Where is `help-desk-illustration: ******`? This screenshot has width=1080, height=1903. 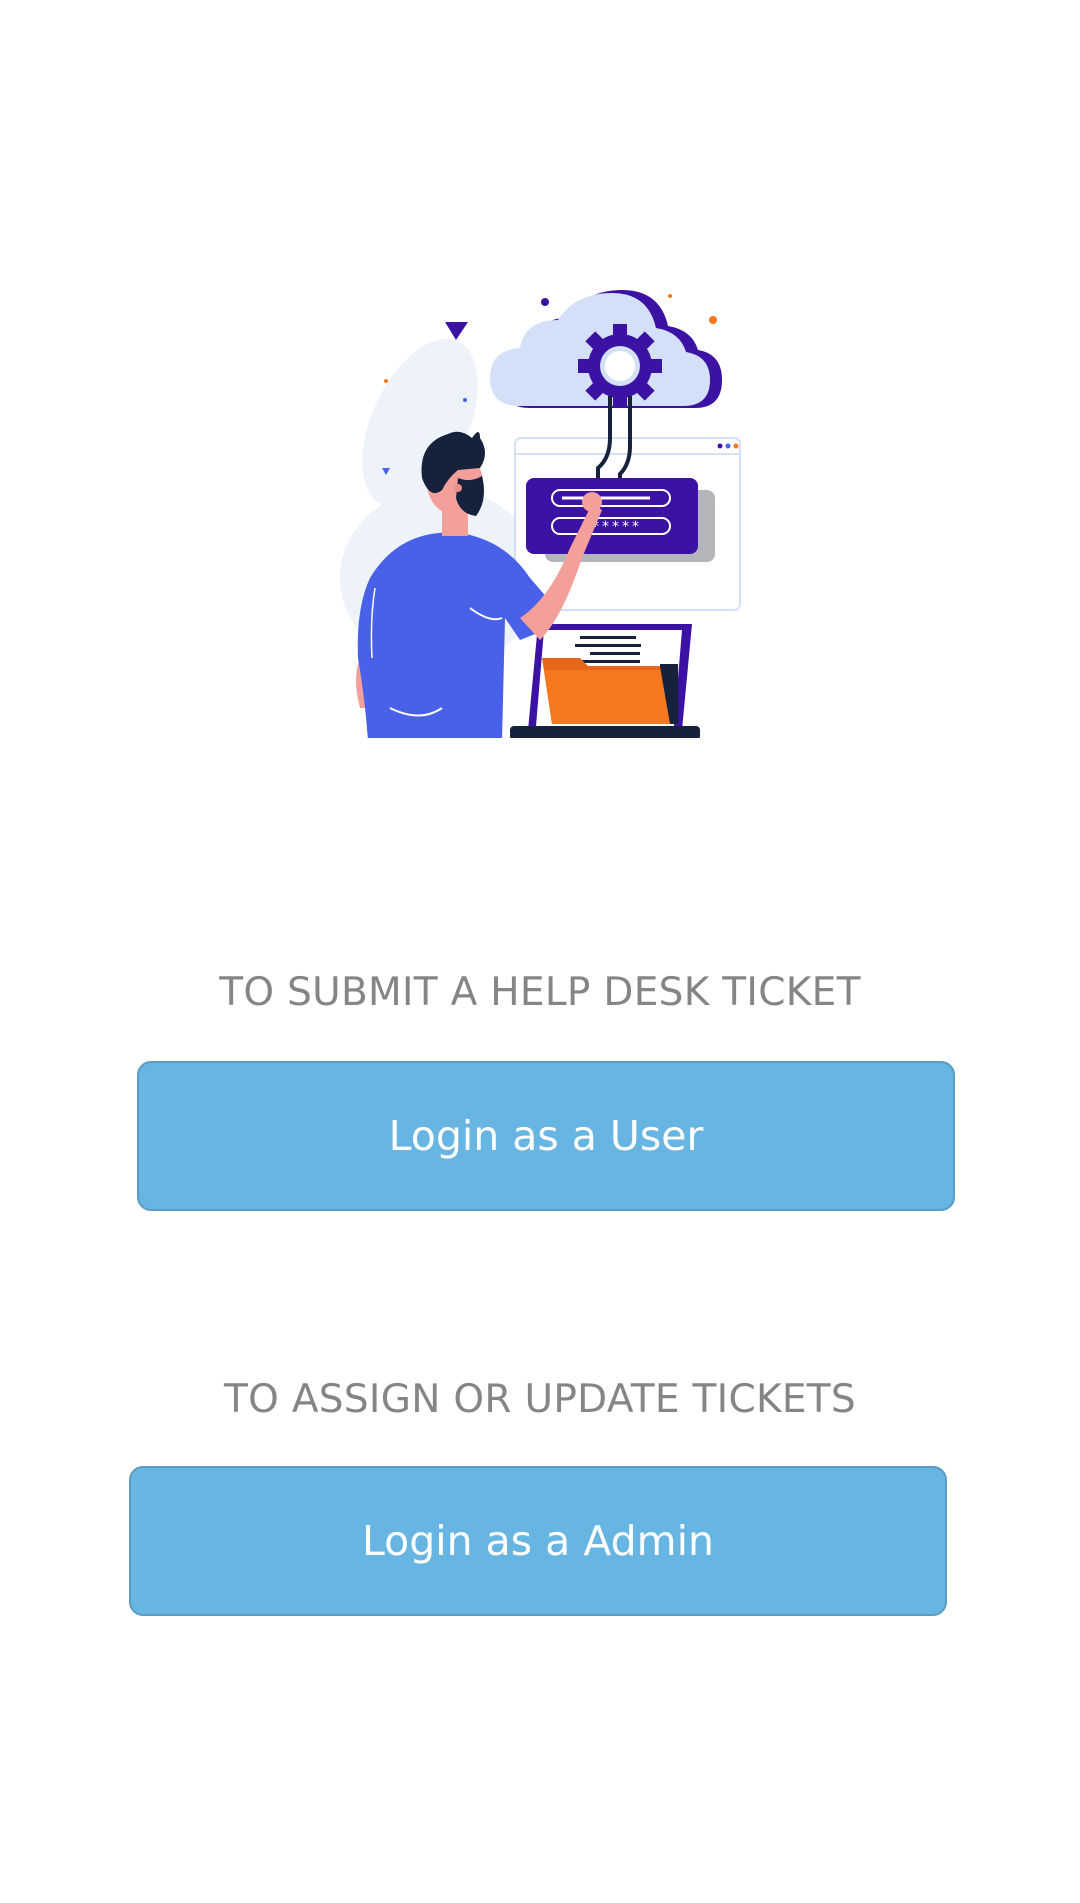 help-desk-illustration: ****** is located at coordinates (550, 508).